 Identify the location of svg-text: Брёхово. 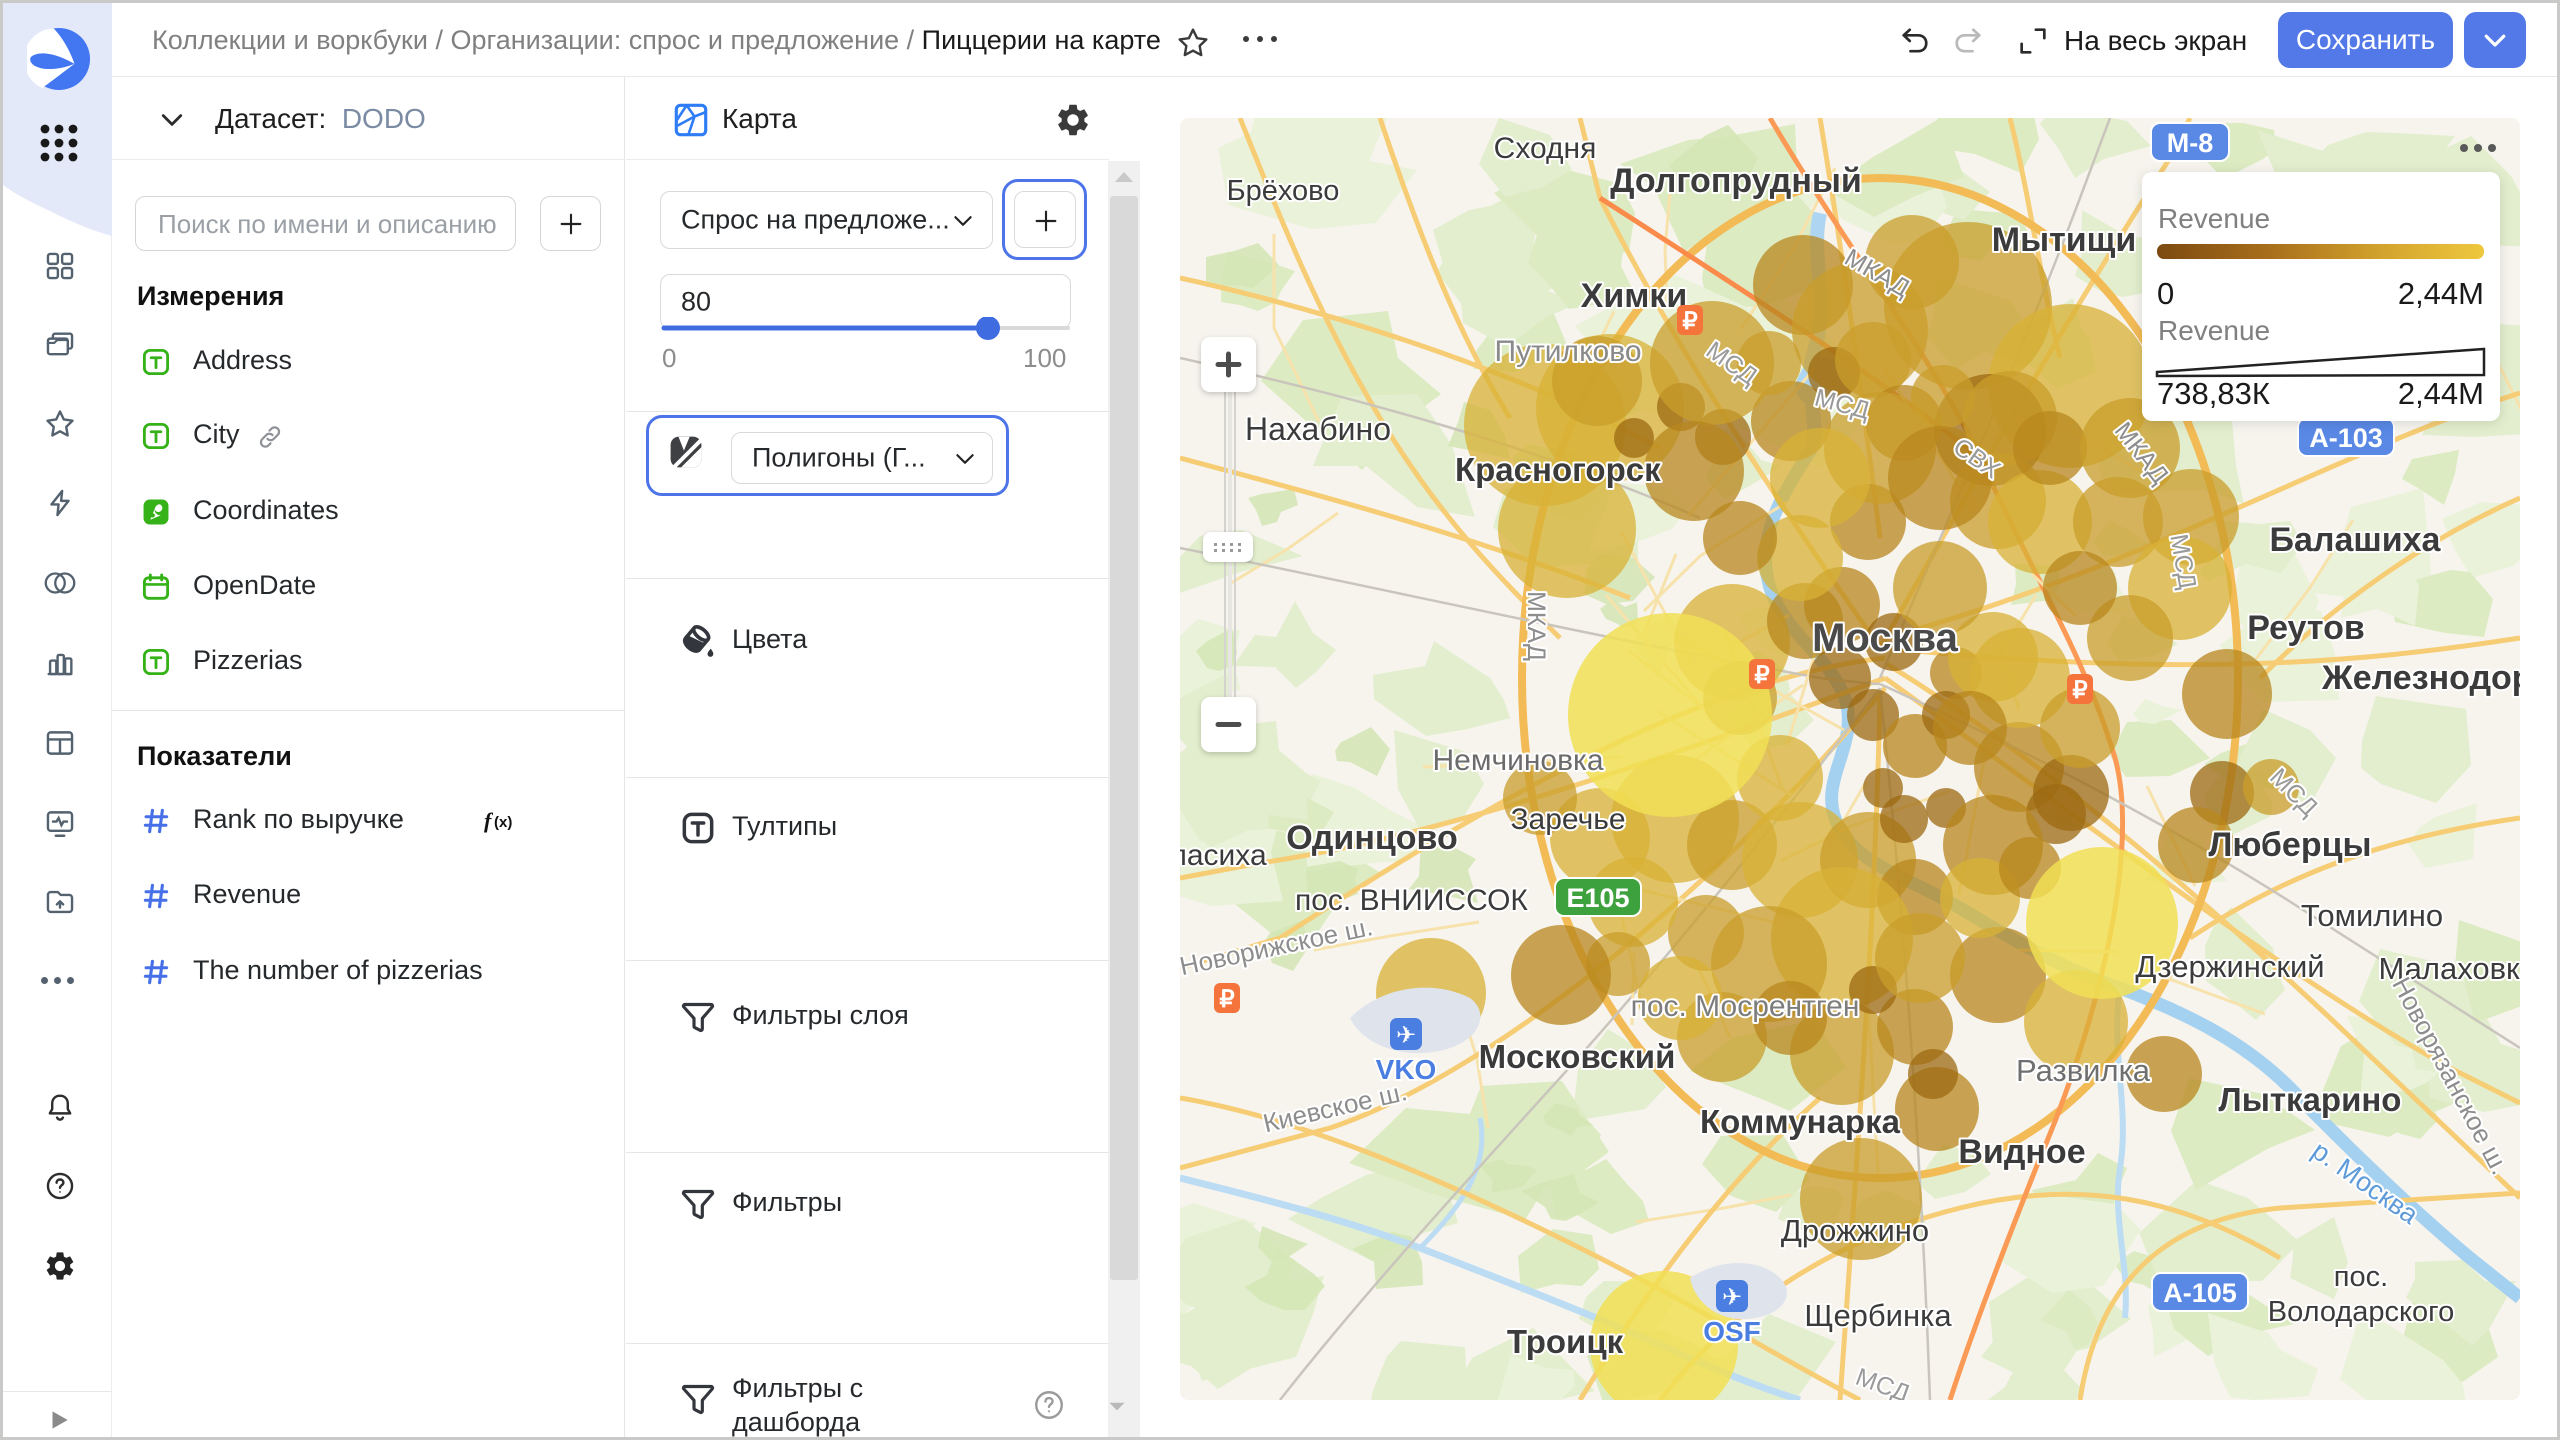
(1283, 191).